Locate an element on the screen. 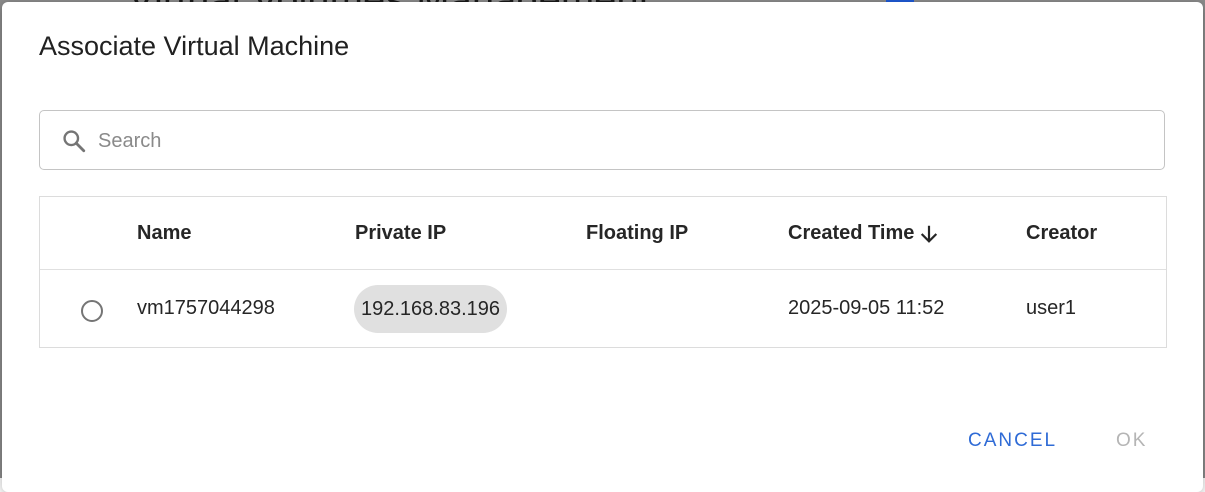  column-header-creator: Creator is located at coordinates (1061, 233).